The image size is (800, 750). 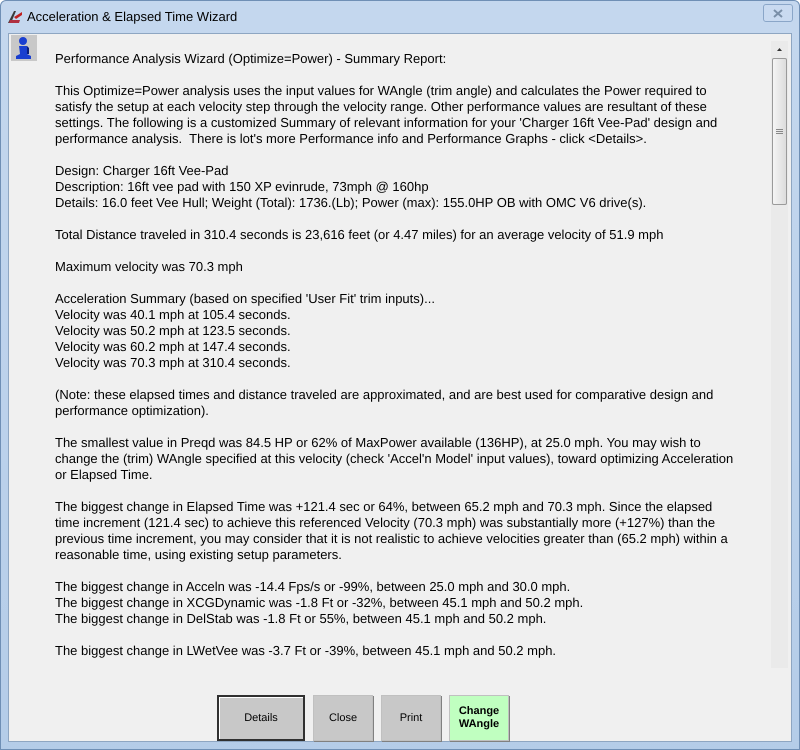 I want to click on report-paragraph: Total Distance traveled in 310.4 seconds is 23,616 feet (or 4.47 miles) for an average velocity of 51.9 mph, so click(x=359, y=235).